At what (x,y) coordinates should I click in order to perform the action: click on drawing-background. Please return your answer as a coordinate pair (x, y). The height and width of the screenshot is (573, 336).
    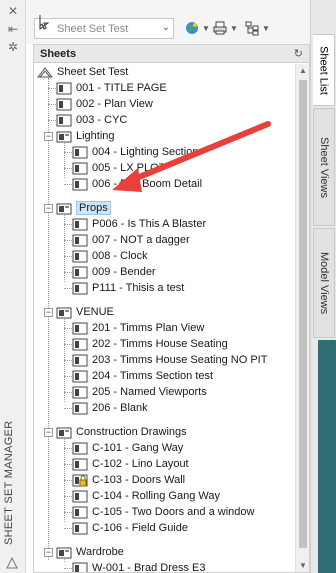
    Looking at the image, I should click on (327, 456).